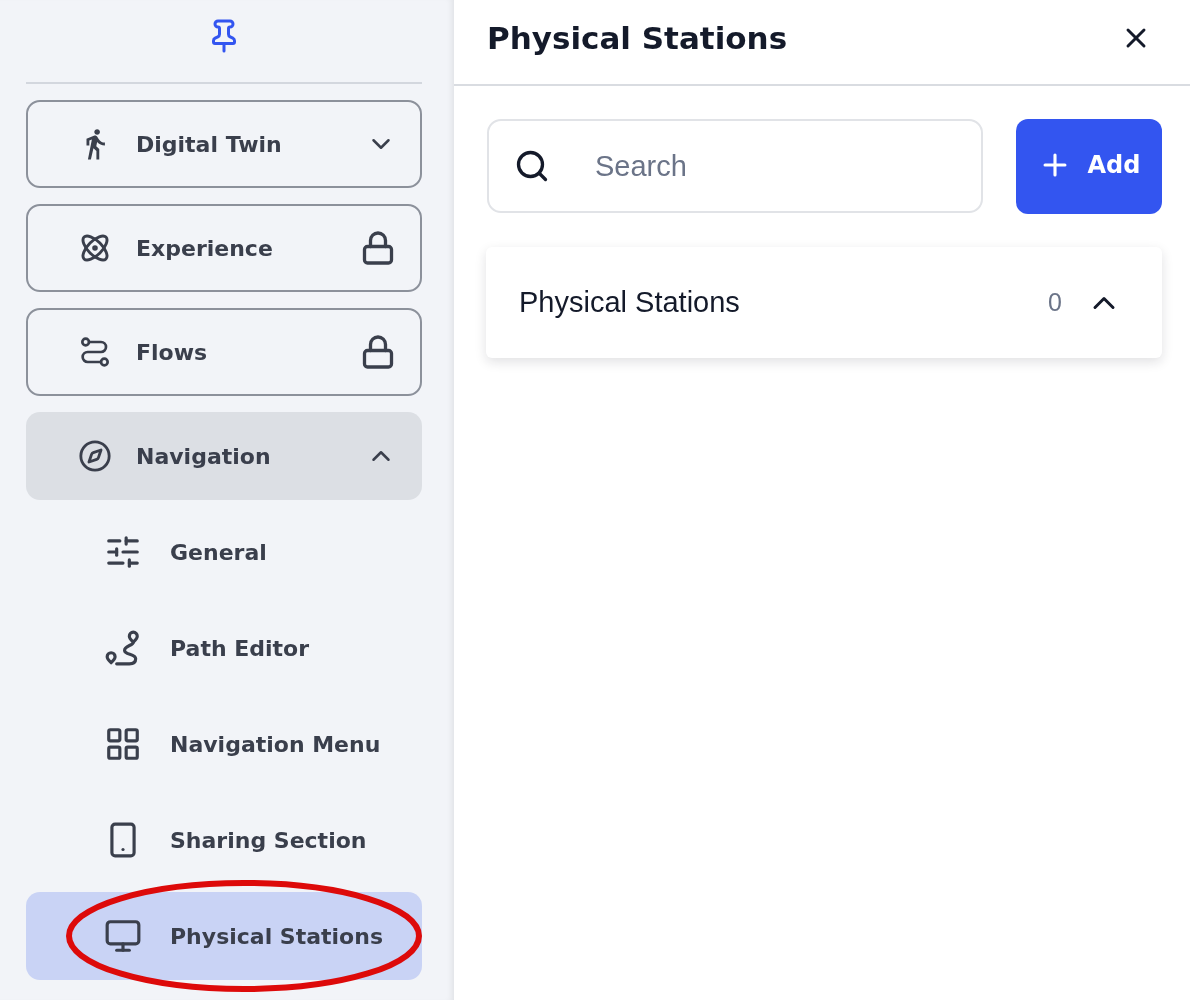  What do you see at coordinates (123, 936) in the screenshot?
I see `monitor-icon` at bounding box center [123, 936].